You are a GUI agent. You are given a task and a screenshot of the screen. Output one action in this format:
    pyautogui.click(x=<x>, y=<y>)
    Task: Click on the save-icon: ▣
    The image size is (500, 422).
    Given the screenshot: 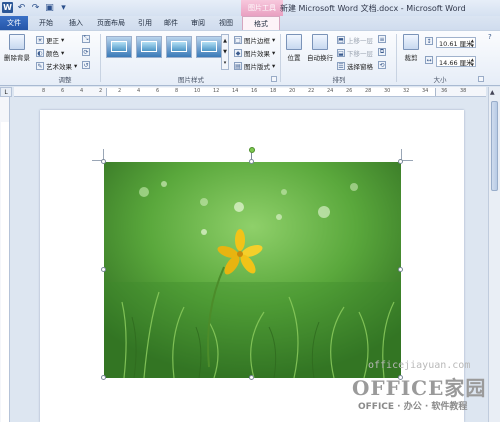 What is the action you would take?
    pyautogui.click(x=49, y=7)
    